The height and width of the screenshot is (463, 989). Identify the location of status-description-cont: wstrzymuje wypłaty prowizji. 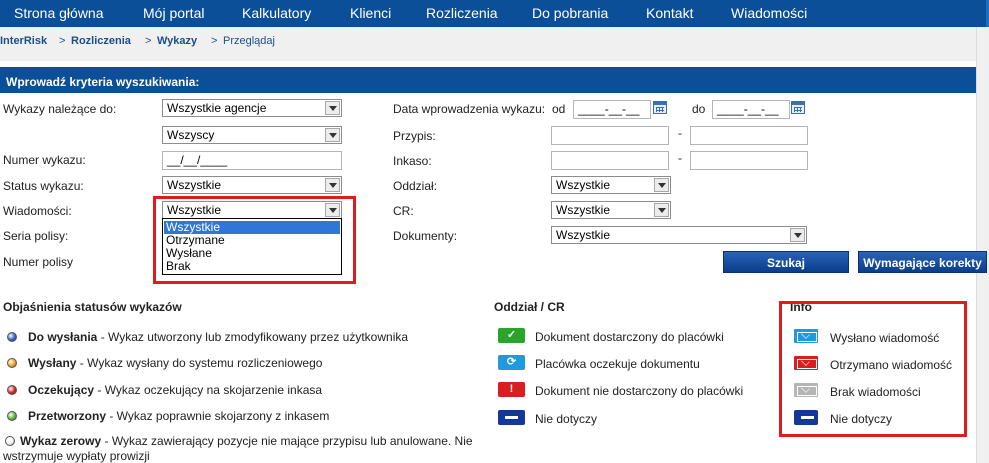
(76, 456).